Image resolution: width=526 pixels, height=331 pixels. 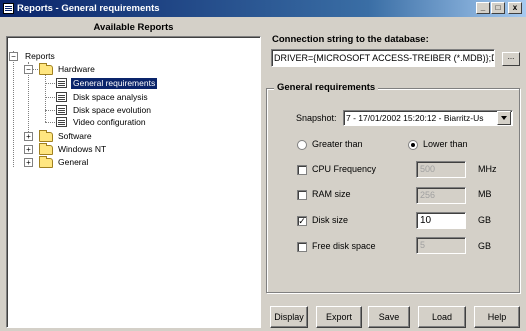 What do you see at coordinates (441, 169) in the screenshot?
I see `cpu-frequency-input: 500` at bounding box center [441, 169].